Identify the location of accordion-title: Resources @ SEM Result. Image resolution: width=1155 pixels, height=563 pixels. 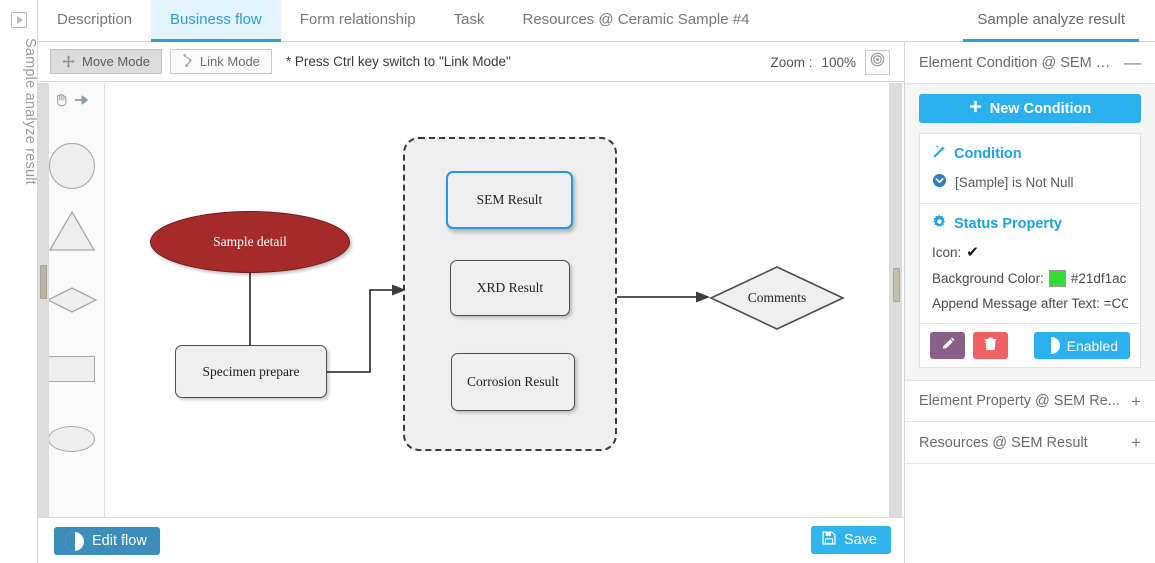
(1003, 442).